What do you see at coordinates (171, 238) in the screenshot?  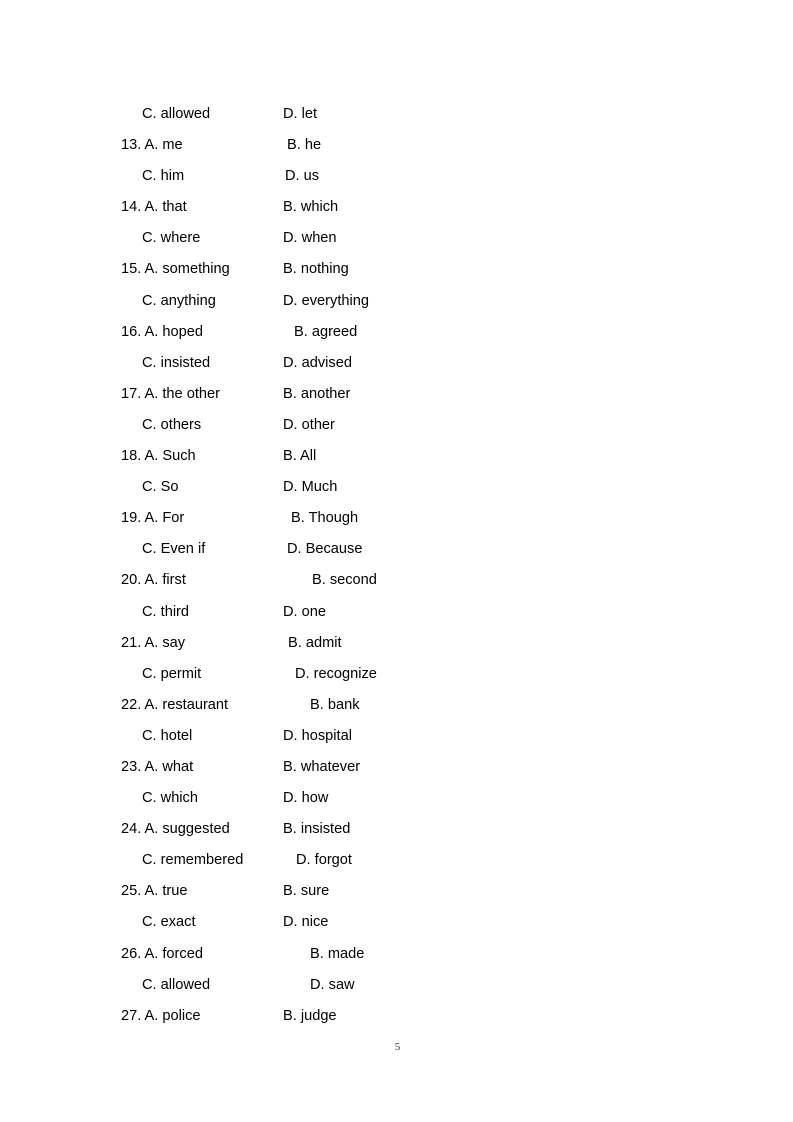 I see `option-left: C. where` at bounding box center [171, 238].